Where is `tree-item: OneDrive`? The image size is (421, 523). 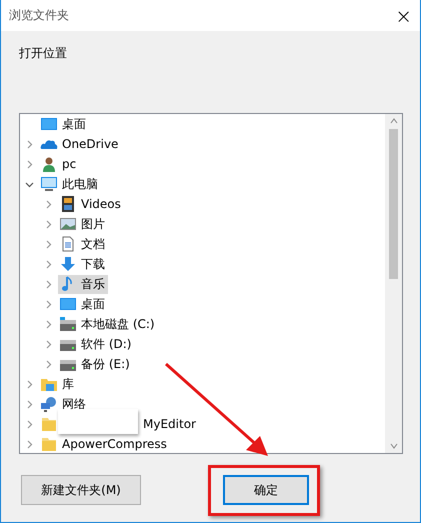
tree-item: OneDrive is located at coordinates (80, 144).